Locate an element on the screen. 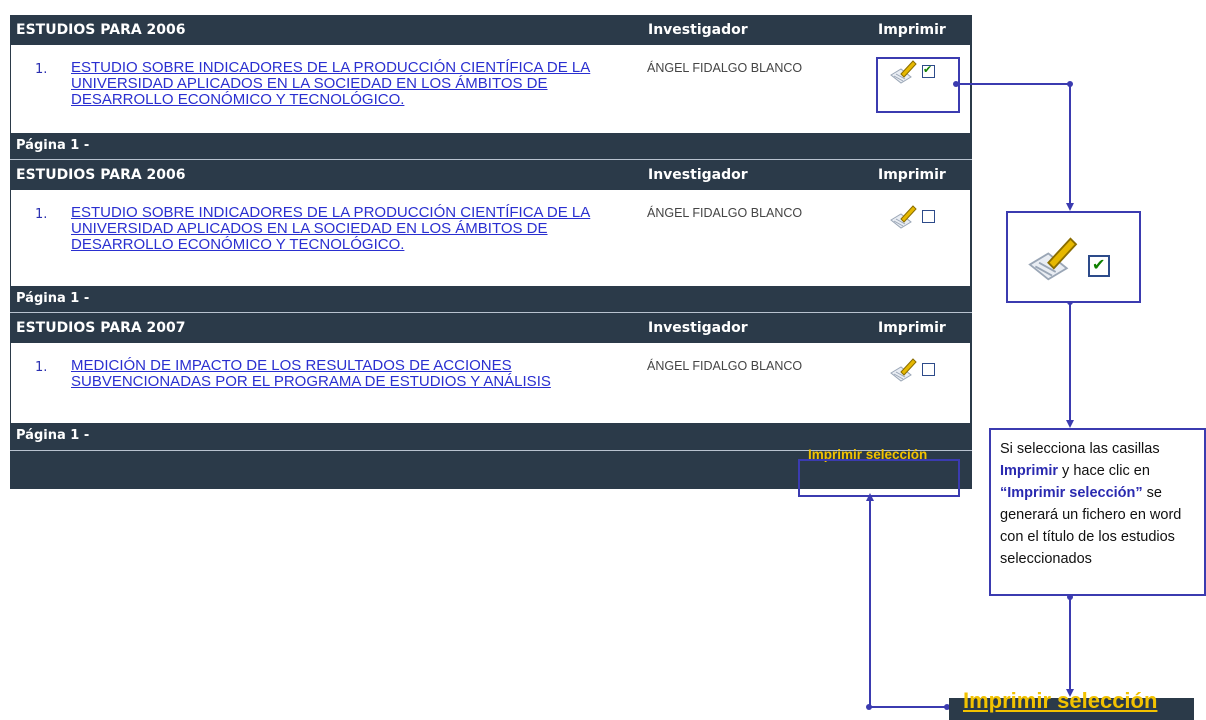 This screenshot has width=1206, height=720. arrow-up is located at coordinates (870, 497).